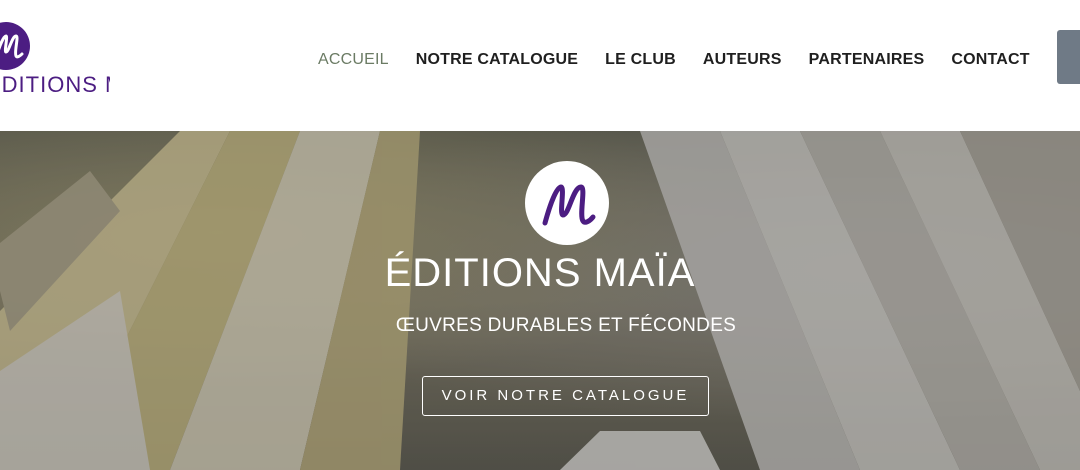 The image size is (1080, 470). What do you see at coordinates (497, 60) in the screenshot?
I see `nav-item-catalogue: NOTRE CATALOGUE` at bounding box center [497, 60].